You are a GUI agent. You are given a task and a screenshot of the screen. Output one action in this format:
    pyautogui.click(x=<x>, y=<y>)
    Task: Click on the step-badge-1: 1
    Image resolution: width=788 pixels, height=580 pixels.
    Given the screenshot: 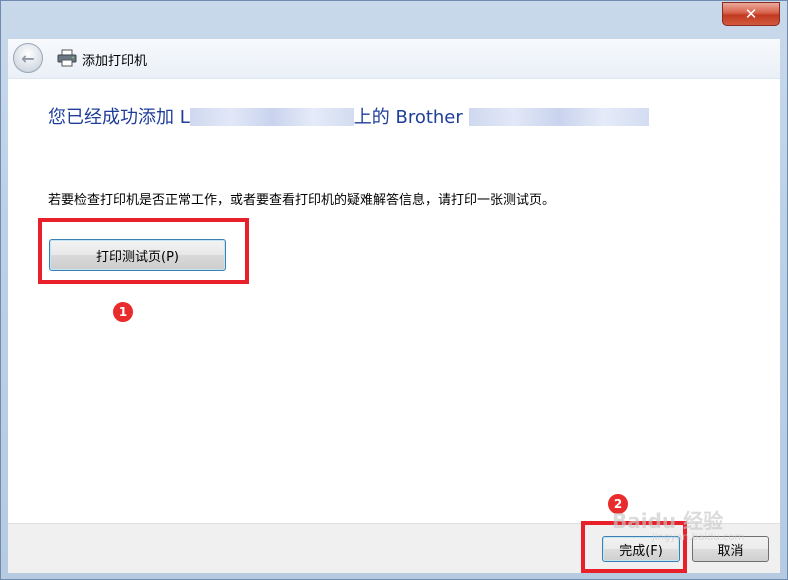 What is the action you would take?
    pyautogui.click(x=123, y=312)
    